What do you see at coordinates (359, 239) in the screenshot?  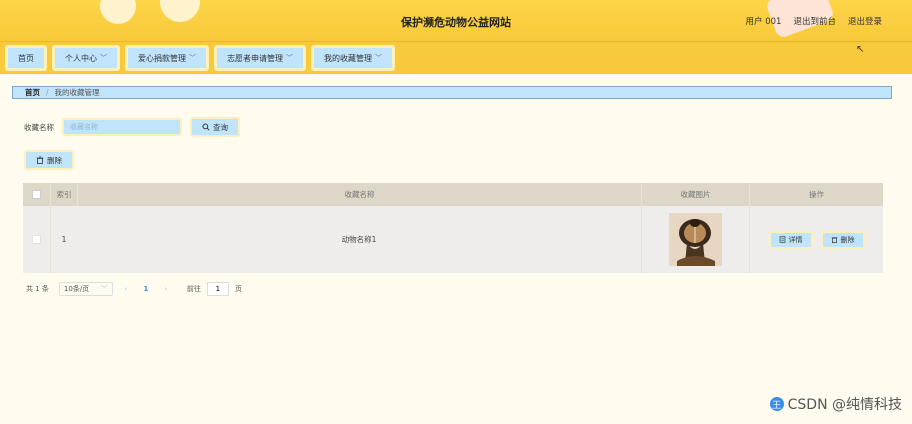 I see `row-name: 动物名称1` at bounding box center [359, 239].